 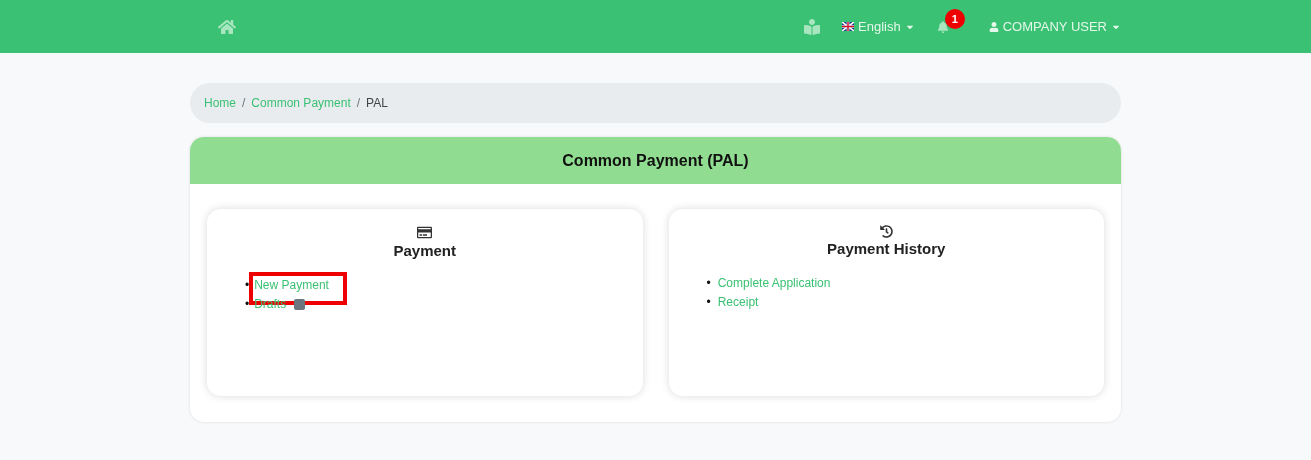 I want to click on breadcrumb-item: Home, so click(x=220, y=103).